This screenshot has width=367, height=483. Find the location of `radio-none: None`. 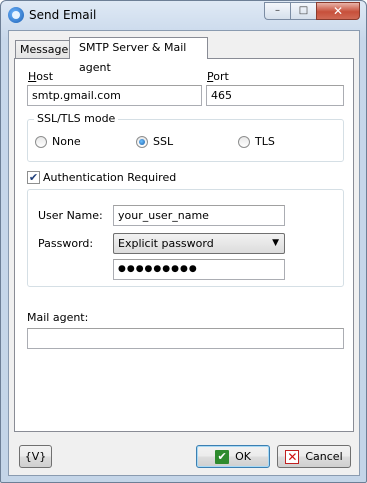

radio-none: None is located at coordinates (58, 141).